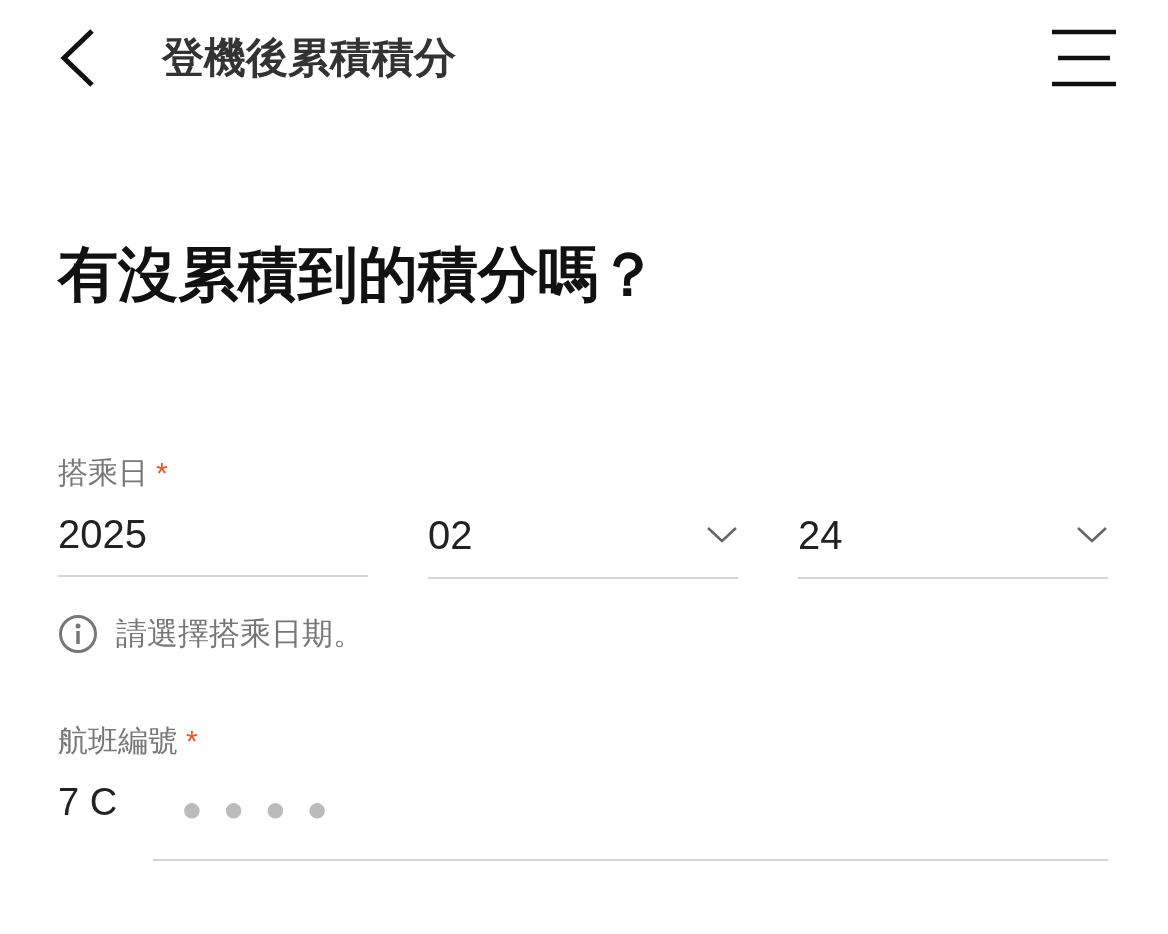 The image size is (1168, 934). I want to click on field-label: 搭乘日, so click(103, 473).